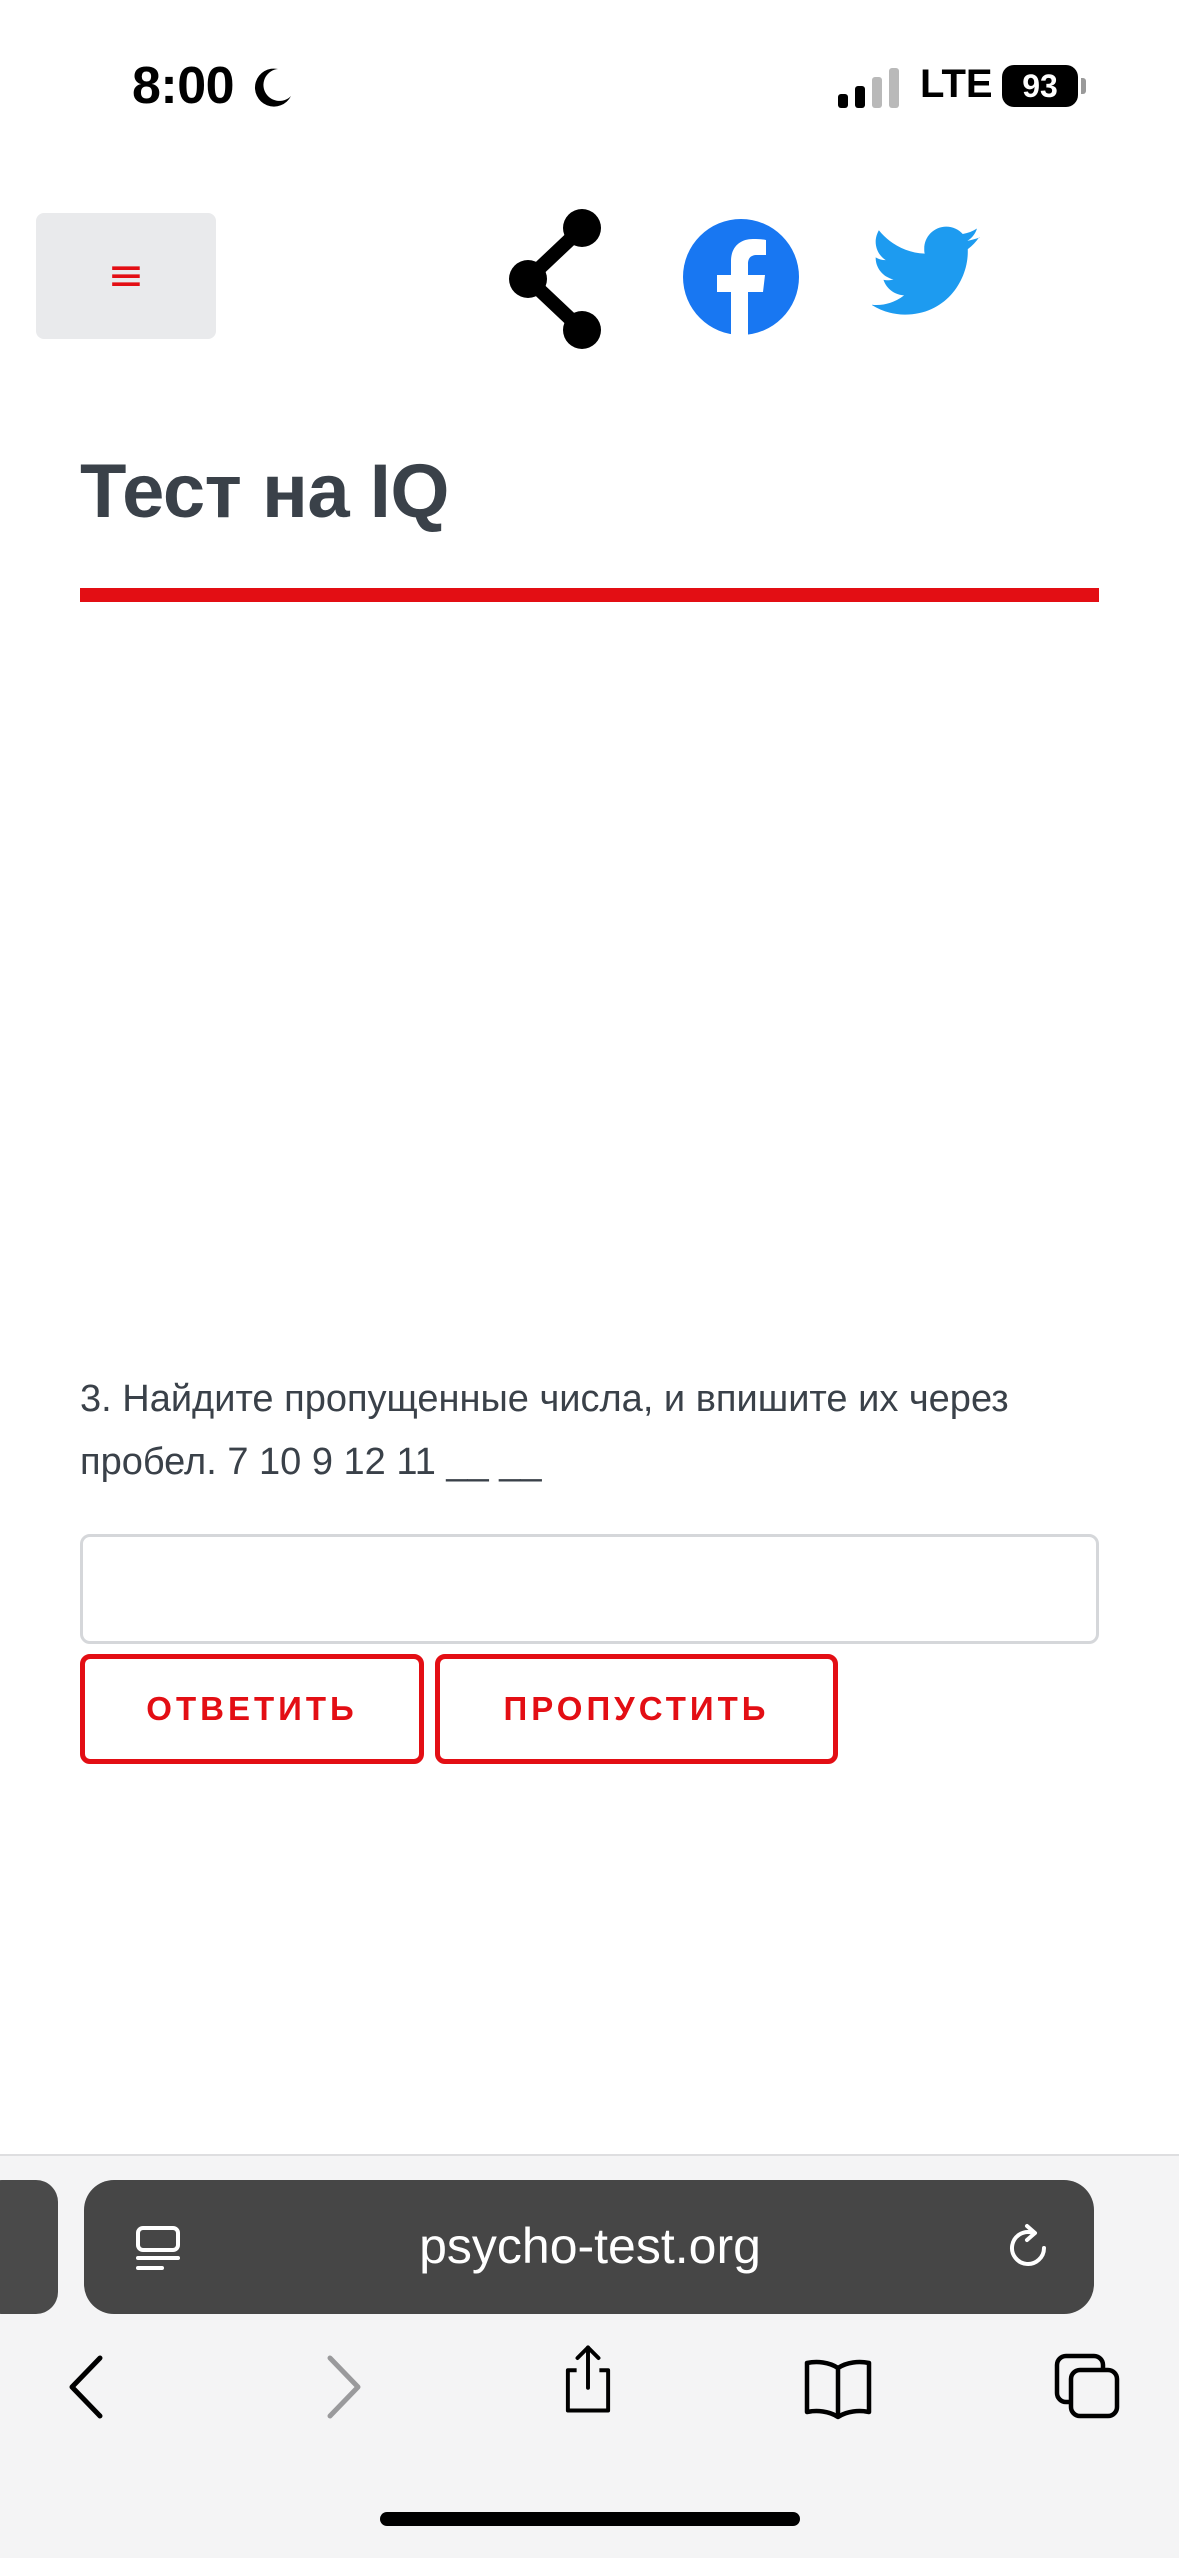 The image size is (1179, 2558). Describe the element at coordinates (252, 1709) in the screenshot. I see `answer-button: ОТВЕТИТЬ` at that location.